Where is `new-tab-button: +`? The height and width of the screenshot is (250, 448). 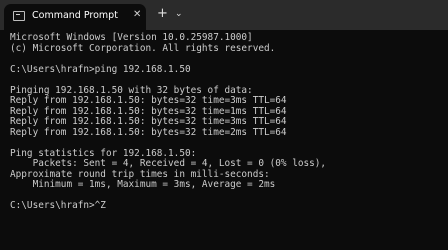 new-tab-button: + is located at coordinates (162, 14).